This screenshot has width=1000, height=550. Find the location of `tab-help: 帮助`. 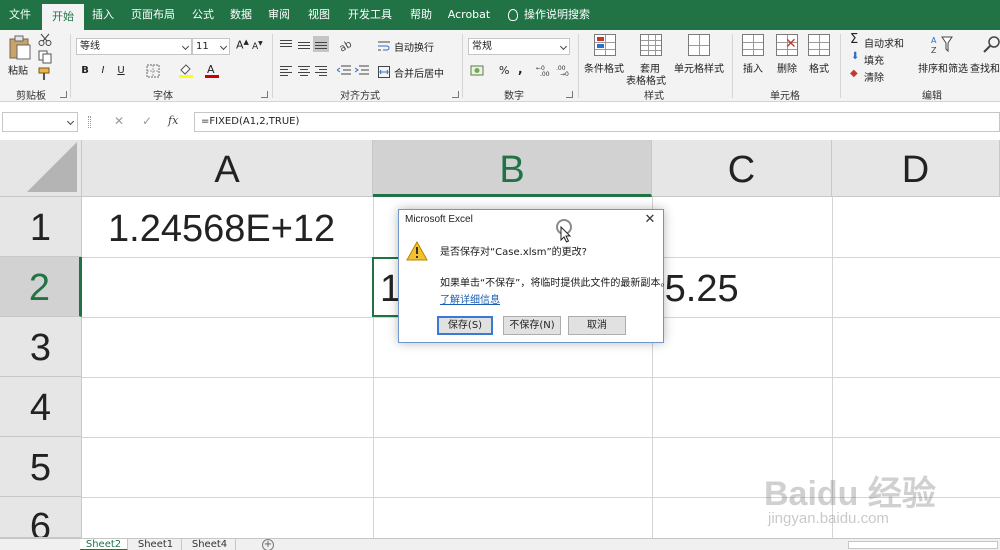

tab-help: 帮助 is located at coordinates (421, 15).